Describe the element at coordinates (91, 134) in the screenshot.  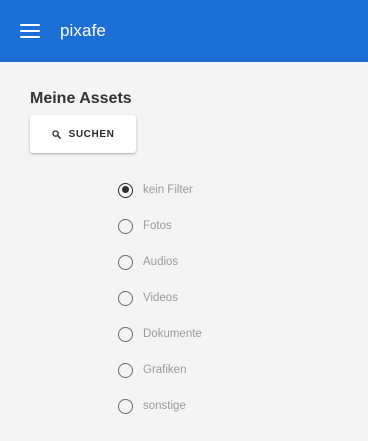
I see `search-button-label: SUCHEN` at that location.